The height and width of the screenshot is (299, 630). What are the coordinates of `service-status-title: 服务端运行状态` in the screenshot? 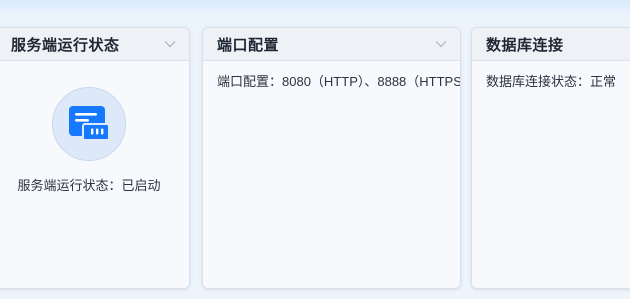 It's located at (65, 45).